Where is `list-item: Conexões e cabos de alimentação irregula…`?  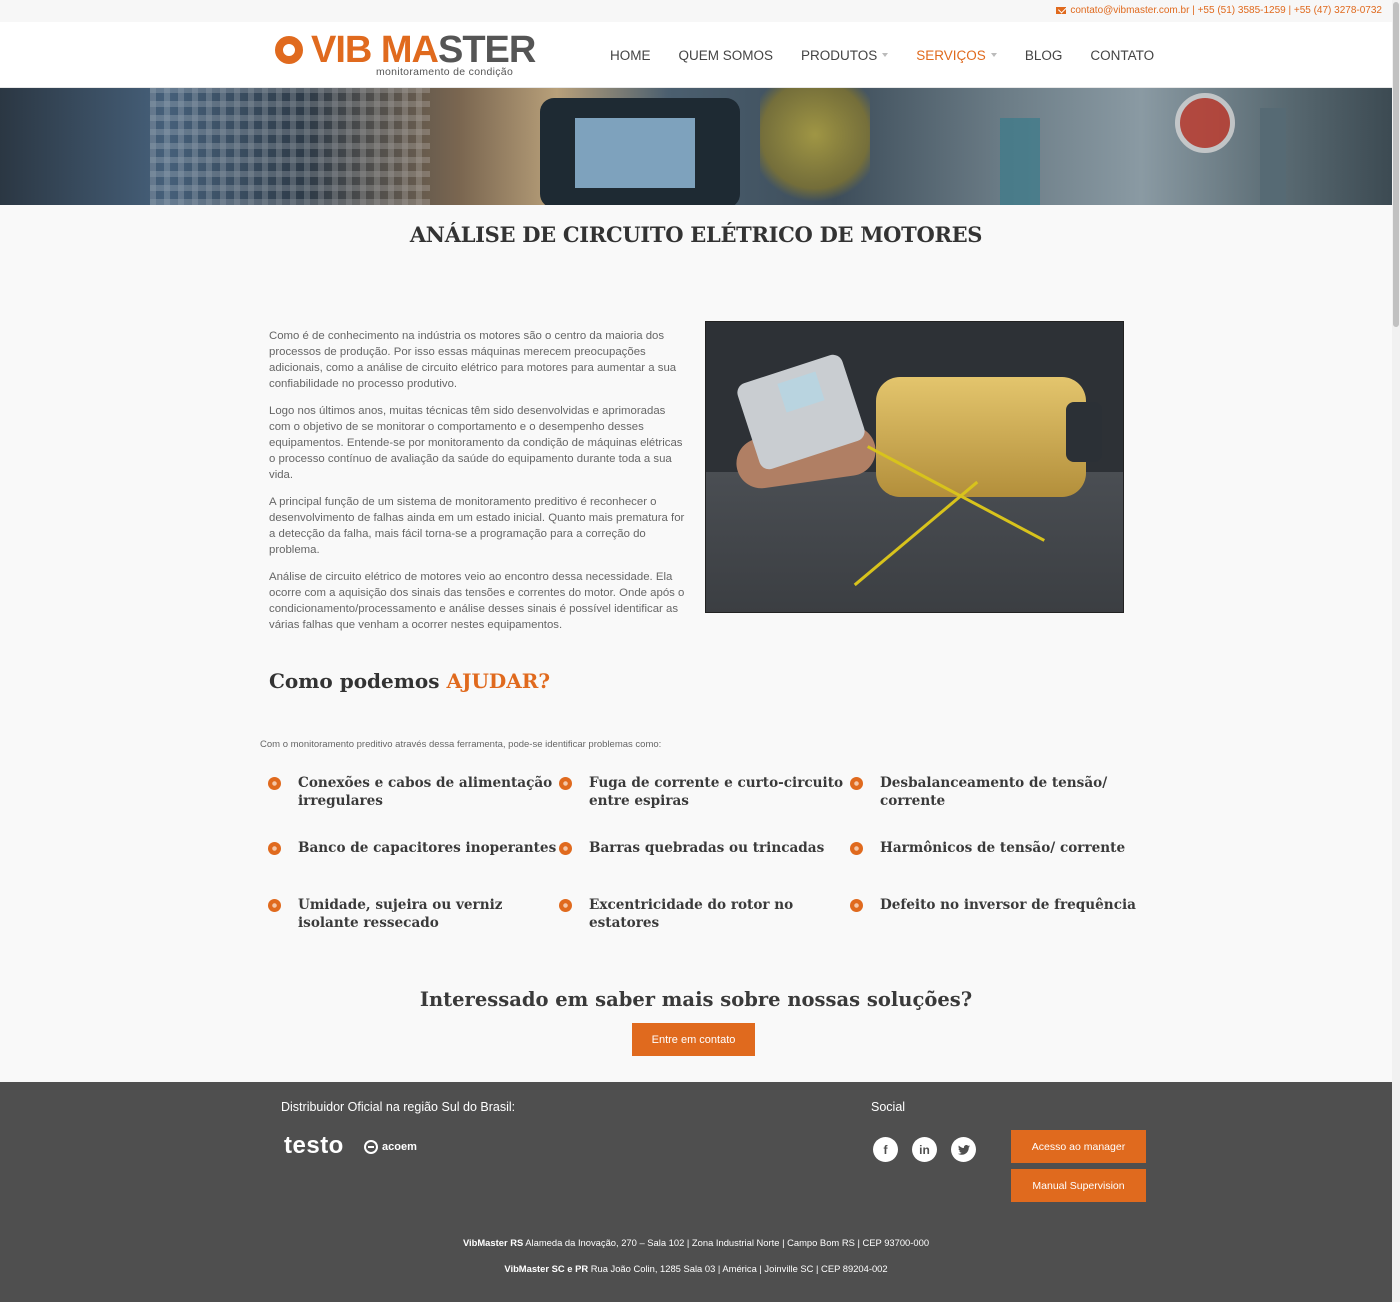
list-item: Conexões e cabos de alimentação irregula… is located at coordinates (413, 801).